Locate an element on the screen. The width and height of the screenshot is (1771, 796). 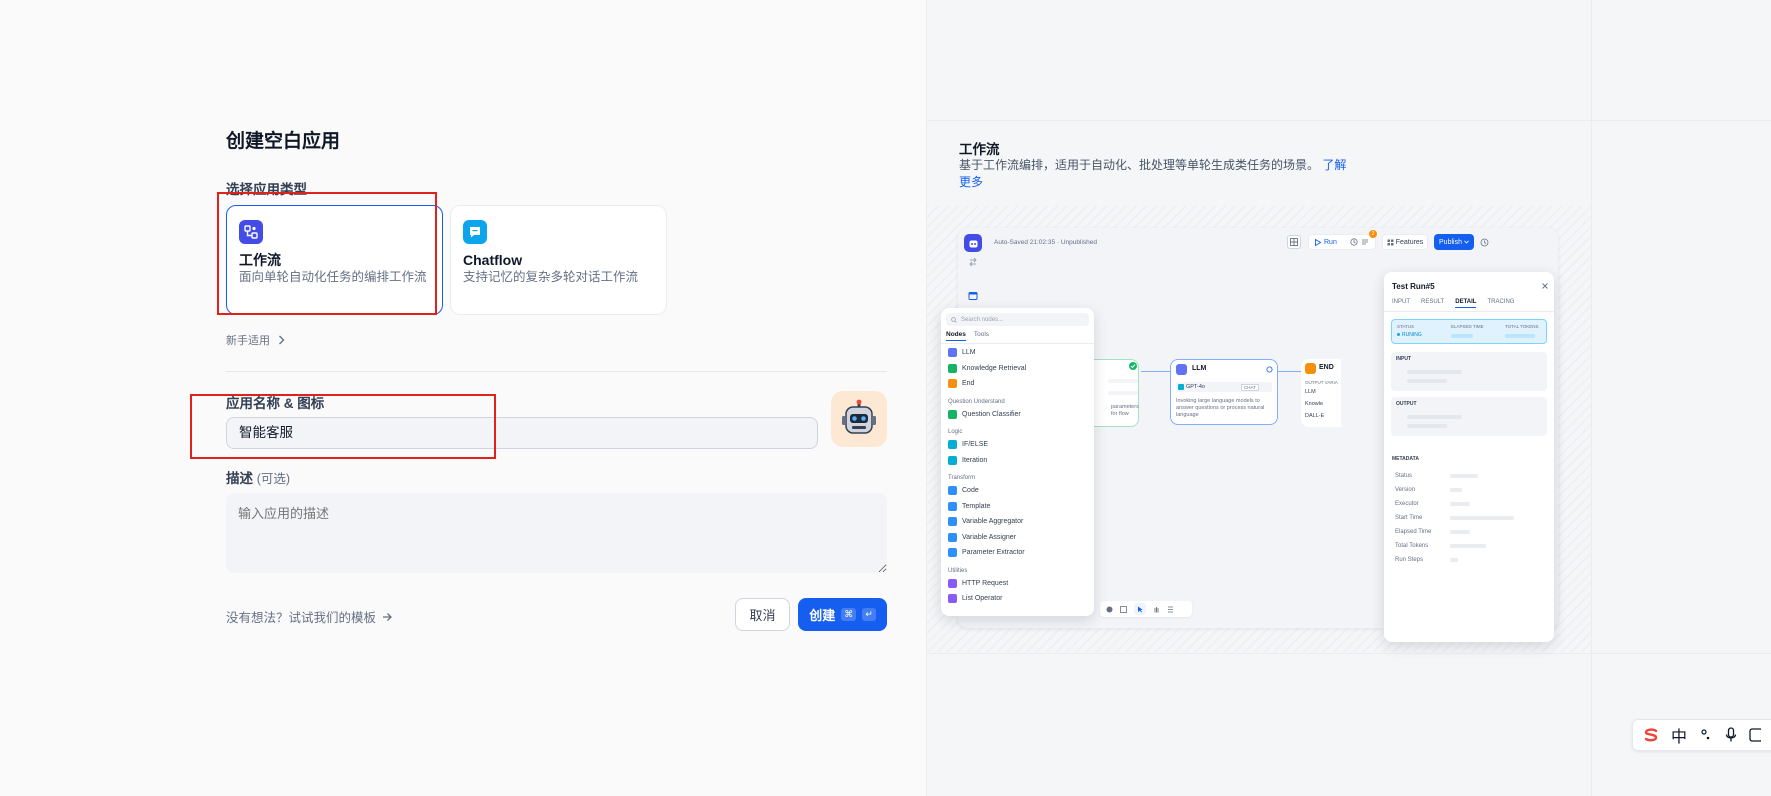
pointer-icon is located at coordinates (1140, 609).